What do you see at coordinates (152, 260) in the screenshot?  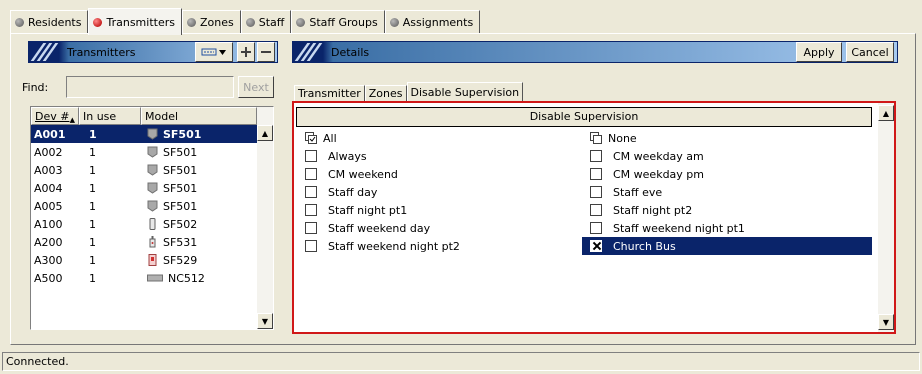 I see `pullcord-icon` at bounding box center [152, 260].